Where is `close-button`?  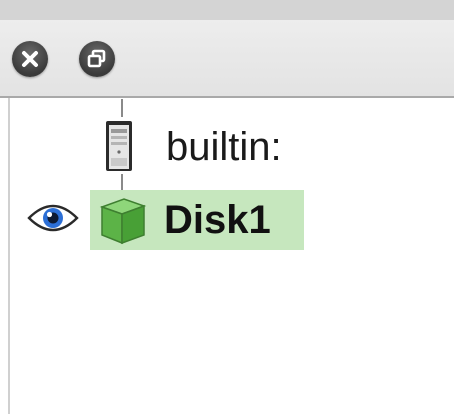
close-button is located at coordinates (30, 59).